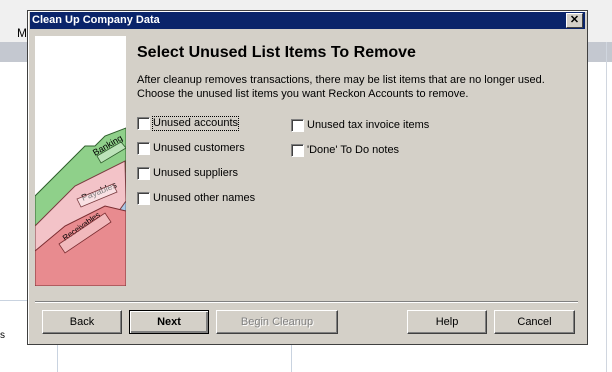  Describe the element at coordinates (276, 52) in the screenshot. I see `dialog-heading: Select Unused List Items To Remove` at that location.